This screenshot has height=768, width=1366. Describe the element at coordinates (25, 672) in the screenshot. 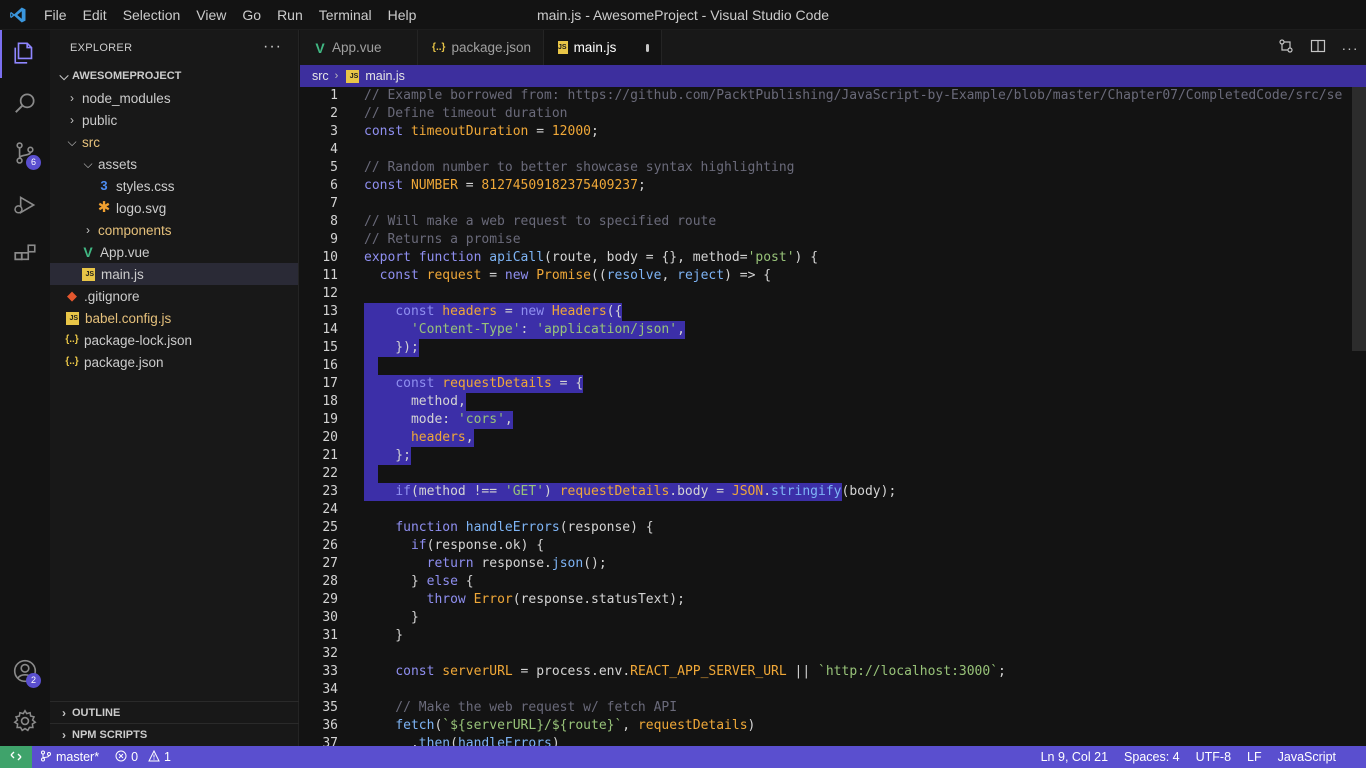

I see `accounts-button: 2` at that location.